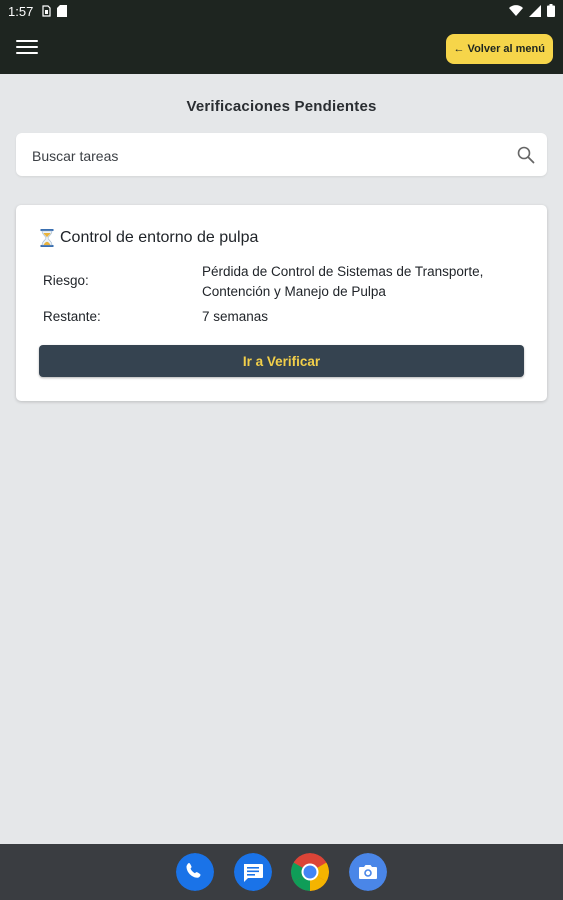 The image size is (563, 900). I want to click on signal-icon, so click(535, 10).